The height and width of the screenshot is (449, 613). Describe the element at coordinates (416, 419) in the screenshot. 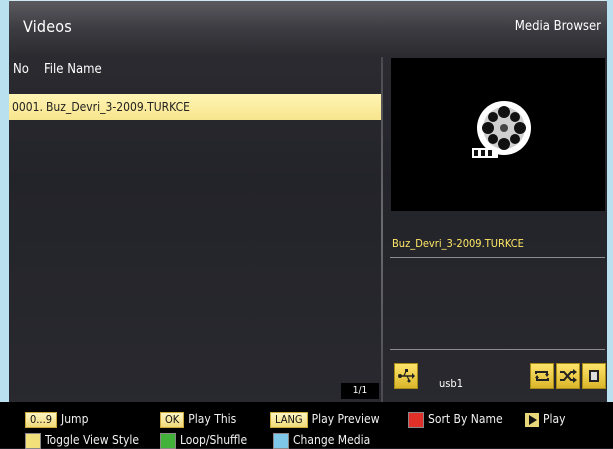

I see `red-key-icon` at that location.